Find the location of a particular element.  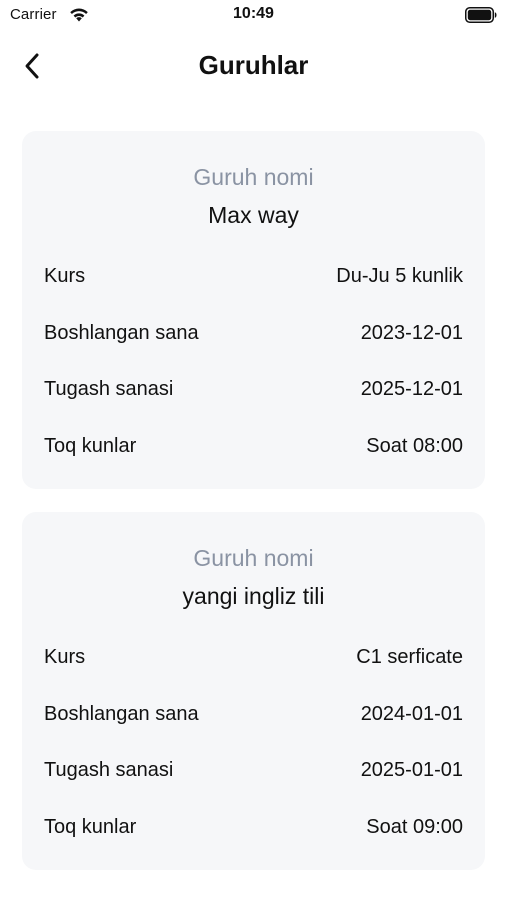

nav-header: Guruhlar is located at coordinates (253, 66).